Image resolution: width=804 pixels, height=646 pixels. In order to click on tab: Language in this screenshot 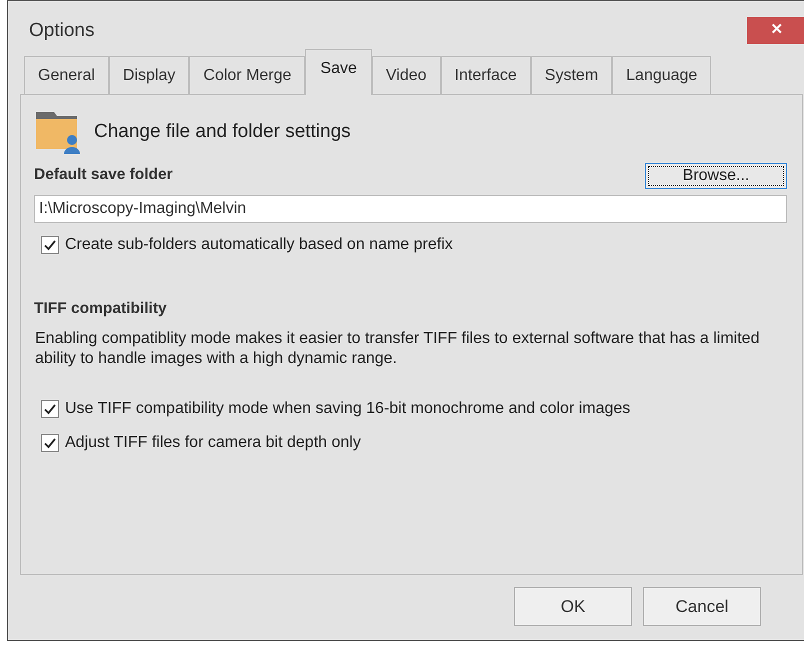, I will do `click(662, 75)`.